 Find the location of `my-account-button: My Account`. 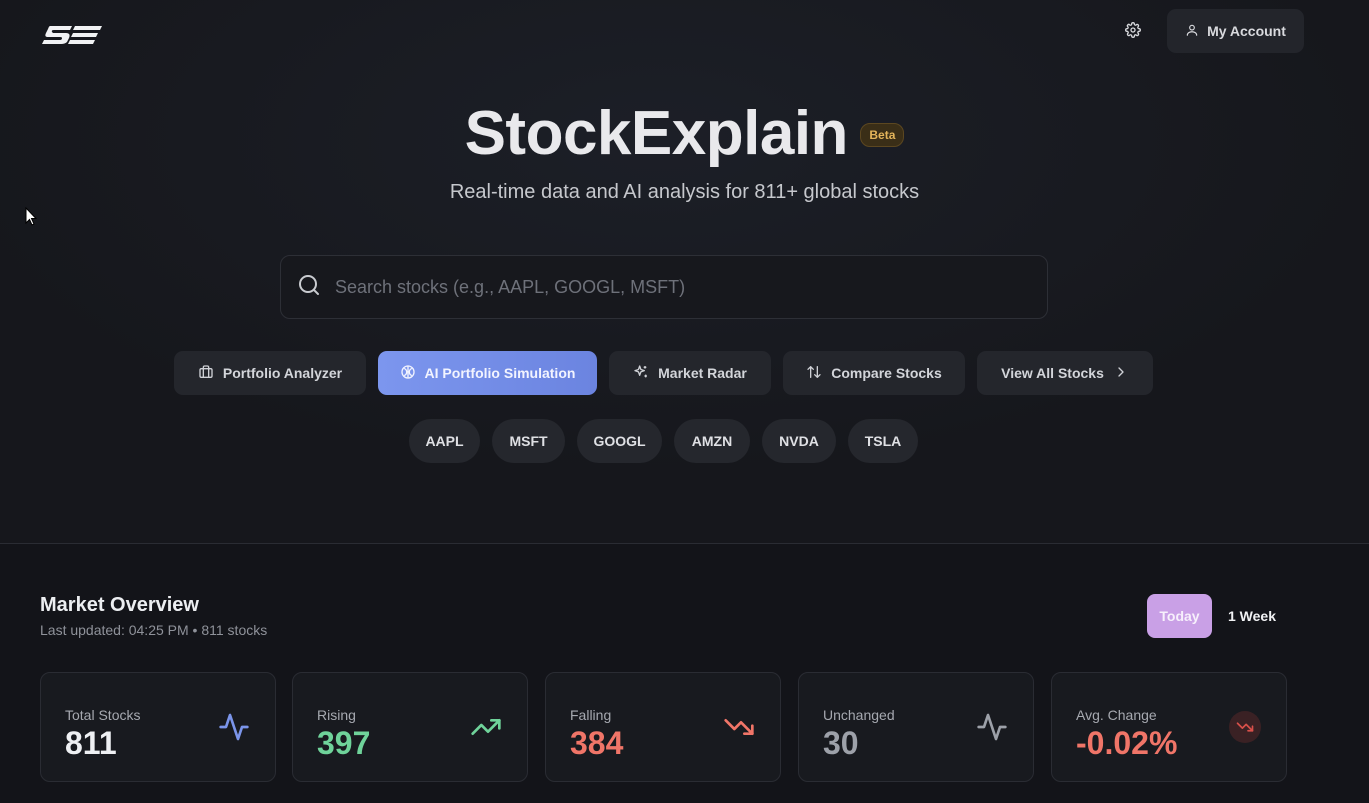

my-account-button: My Account is located at coordinates (1235, 31).